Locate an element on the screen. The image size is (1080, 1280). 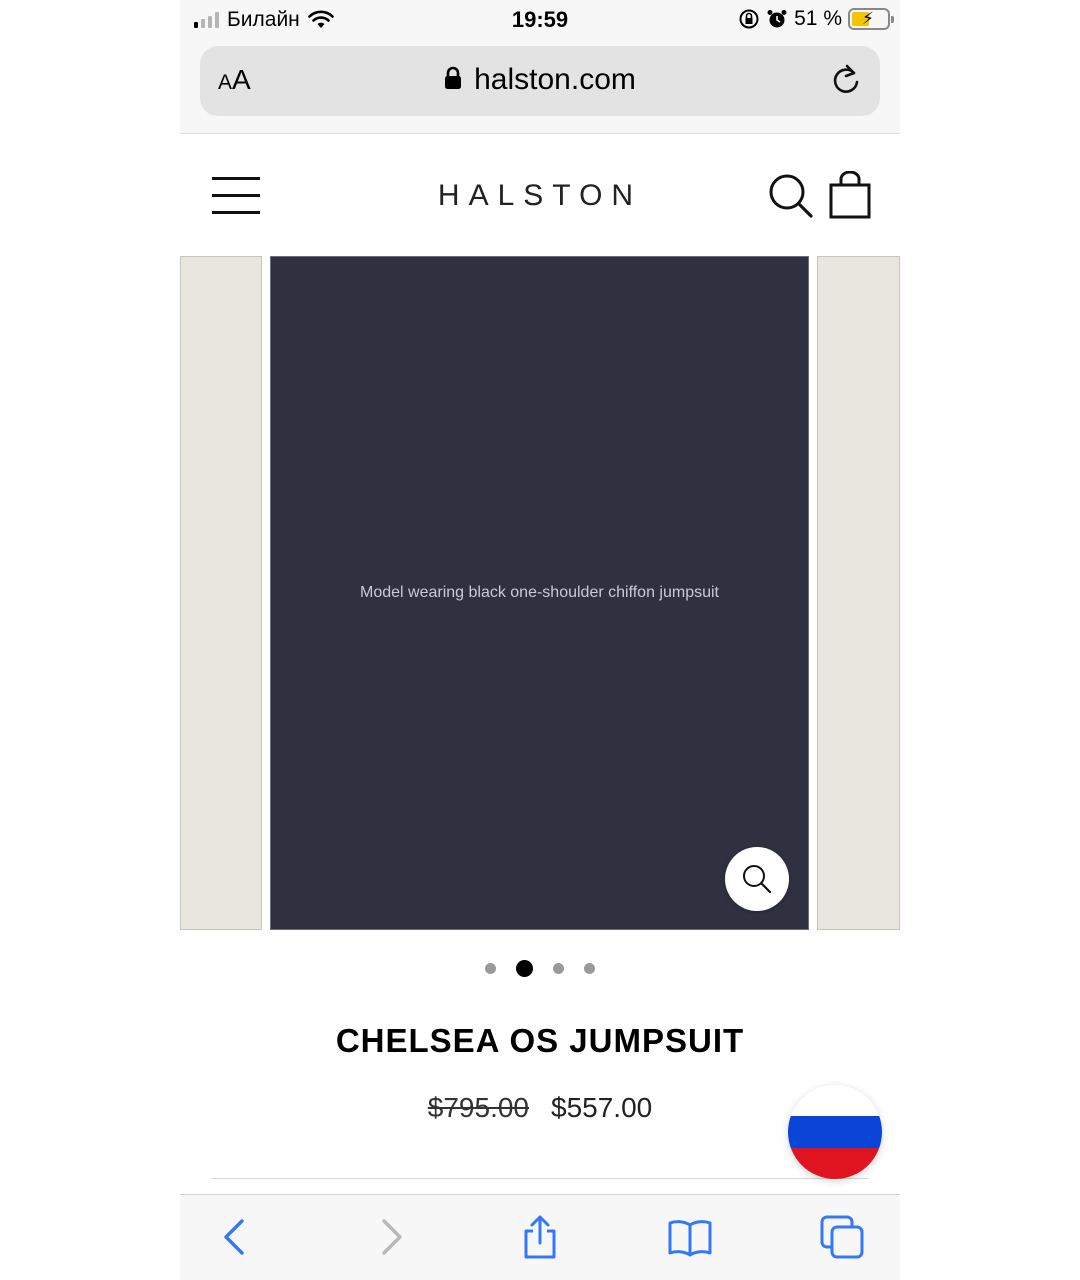
tabs-icon is located at coordinates (842, 1237).